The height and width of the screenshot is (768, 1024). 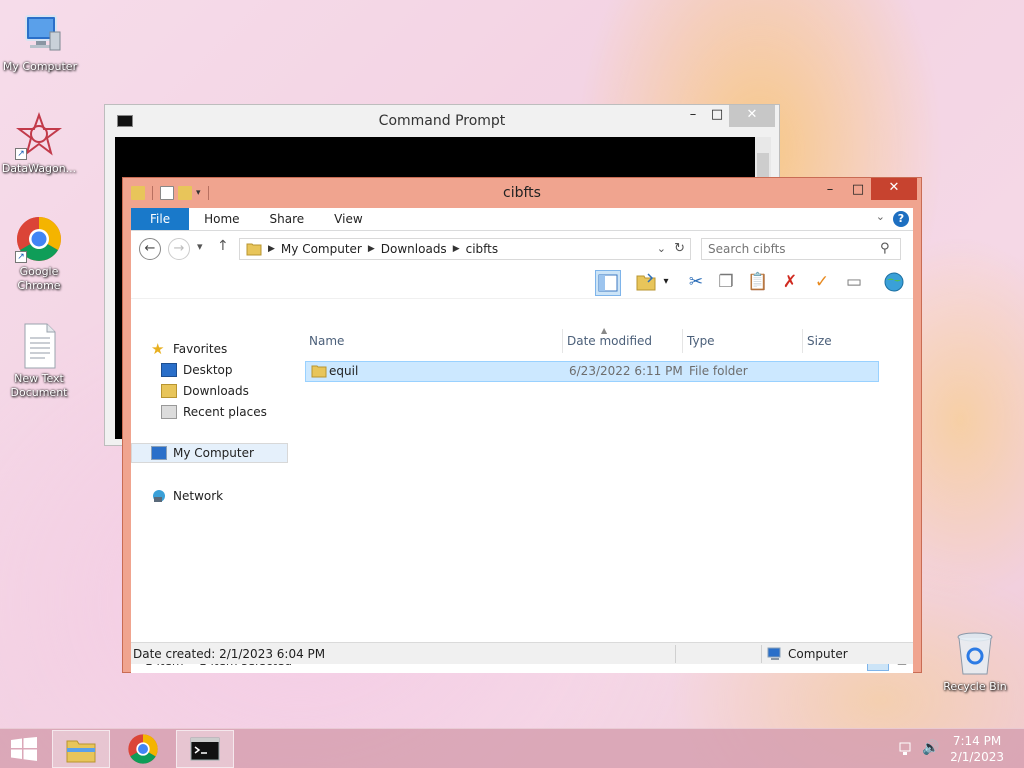 I want to click on ribbon-tabs: File Home Share View ⌄ ?, so click(x=522, y=219).